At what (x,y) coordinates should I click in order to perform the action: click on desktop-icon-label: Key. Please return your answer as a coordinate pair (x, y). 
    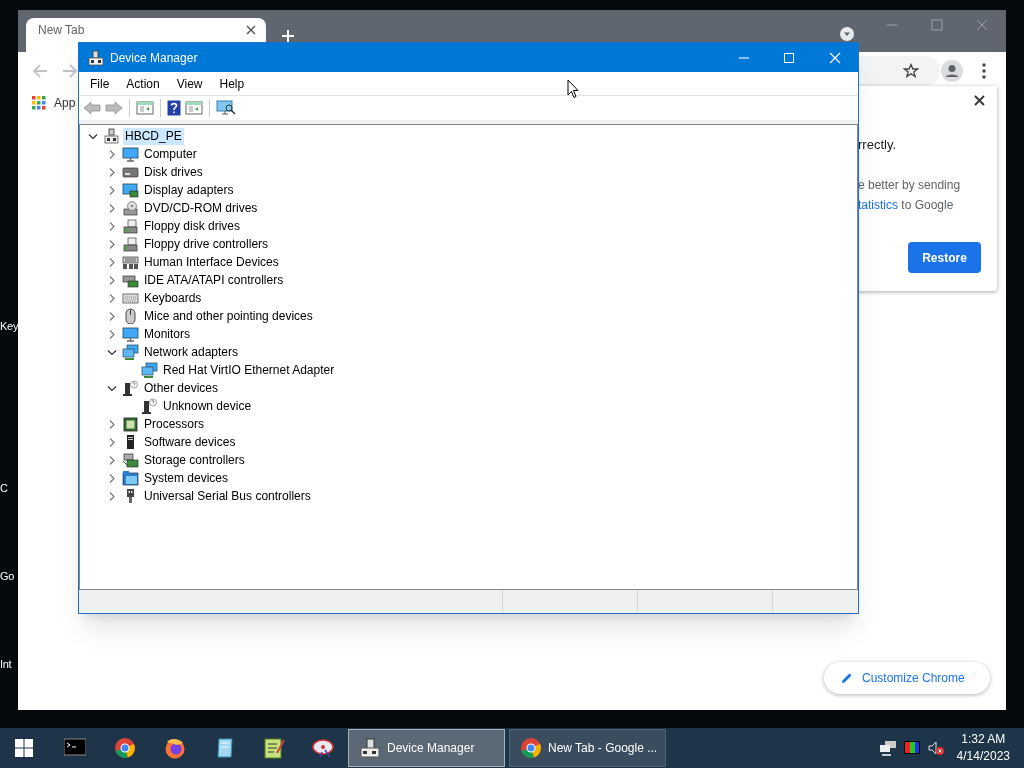
    Looking at the image, I should click on (9, 326).